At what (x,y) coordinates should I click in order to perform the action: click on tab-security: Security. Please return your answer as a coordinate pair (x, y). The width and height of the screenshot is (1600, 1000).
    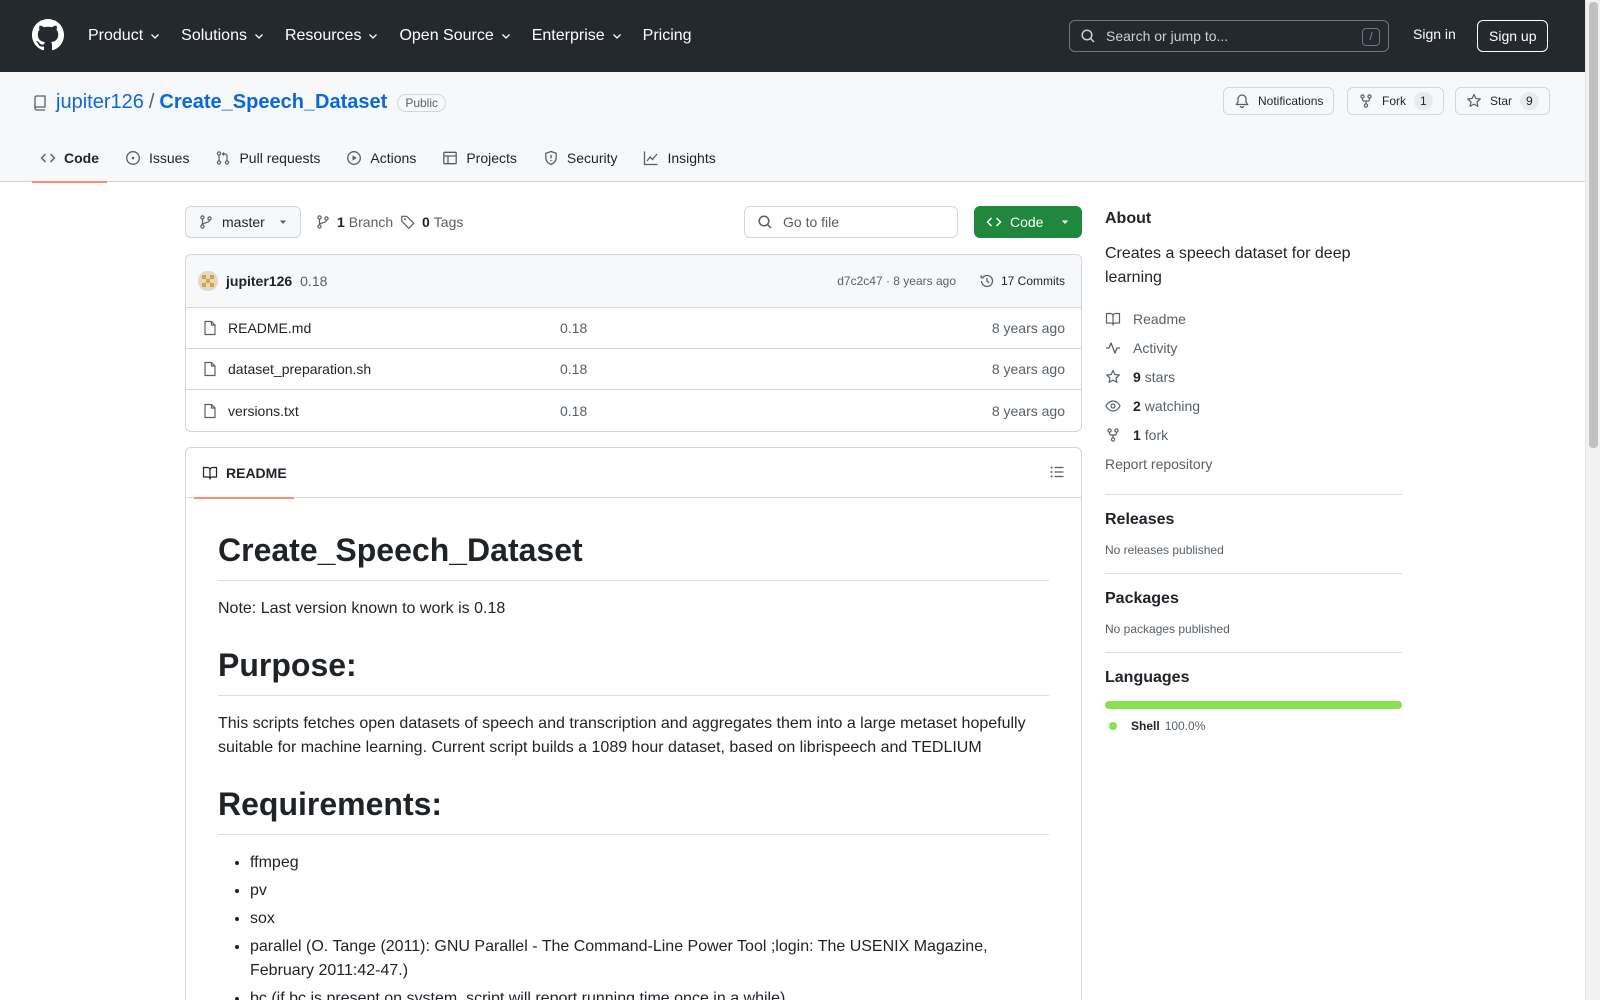
    Looking at the image, I should click on (580, 158).